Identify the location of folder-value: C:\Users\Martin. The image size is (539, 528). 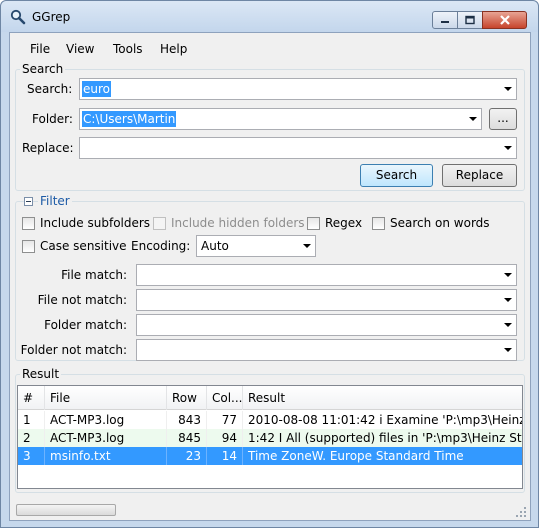
(129, 119).